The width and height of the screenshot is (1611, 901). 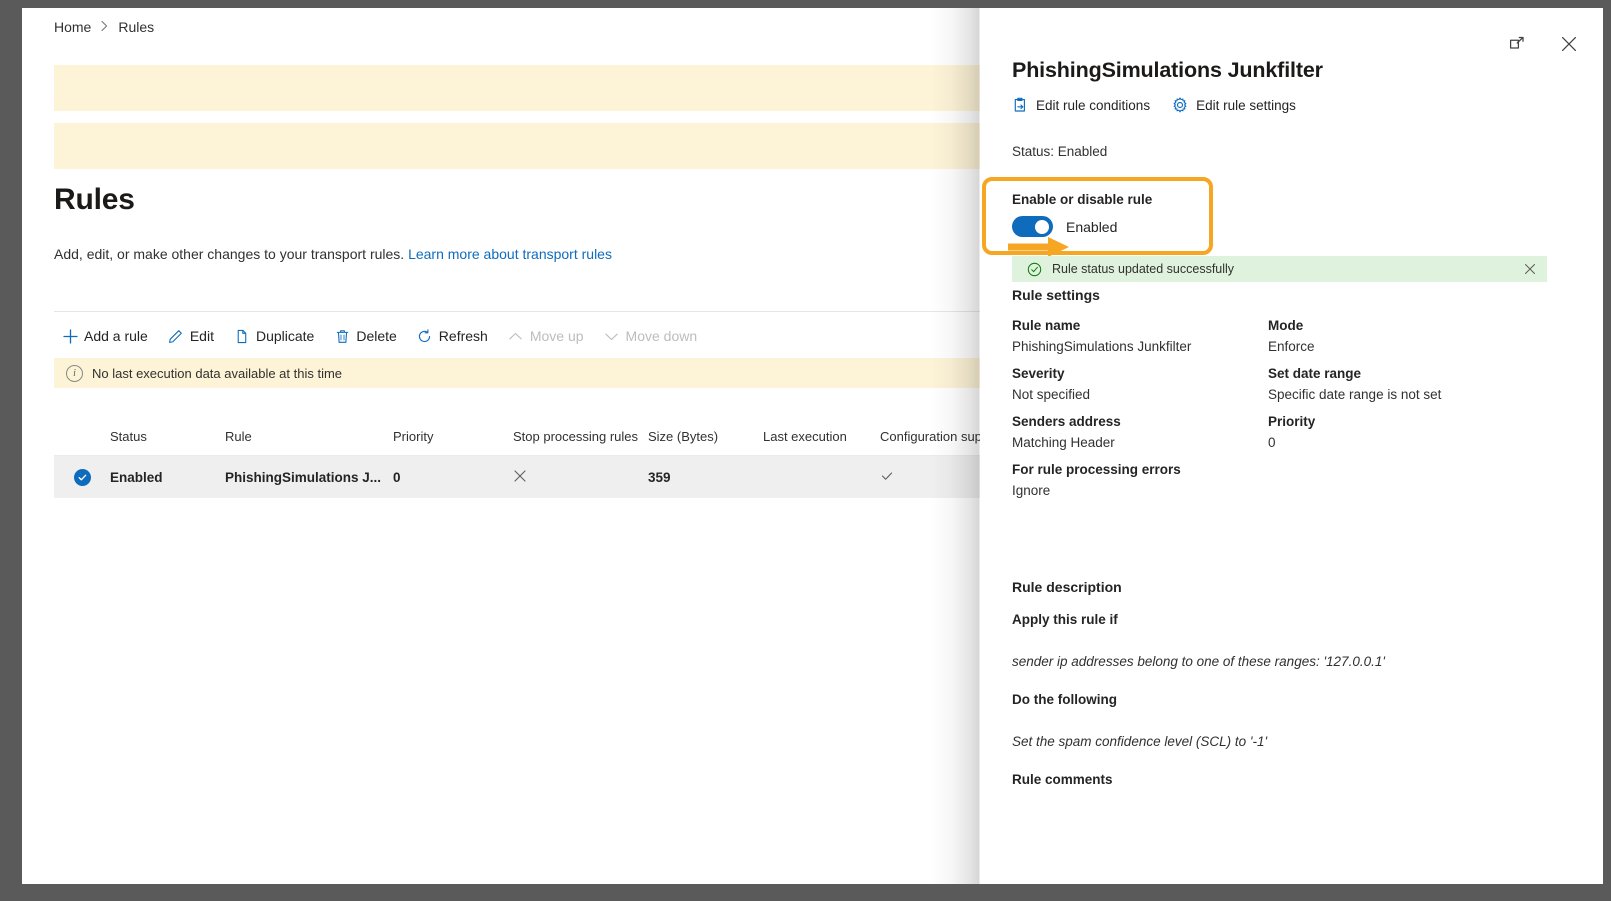 What do you see at coordinates (1154, 105) in the screenshot?
I see `panel-action-links: Edit rule conditions Edit rule settings` at bounding box center [1154, 105].